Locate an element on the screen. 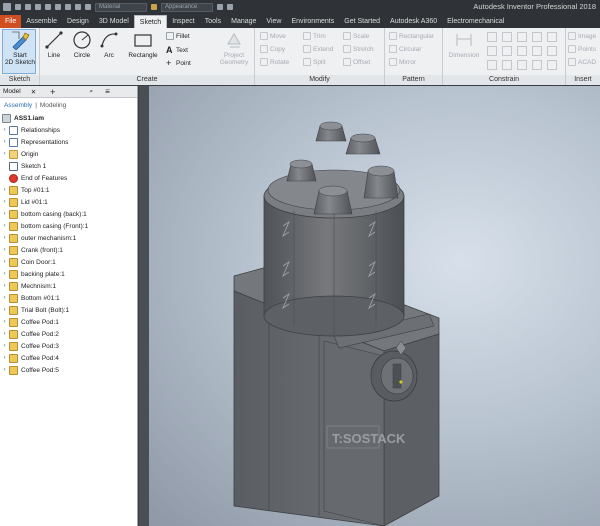 This screenshot has width=600, height=526. rectangle-button: Rectangle is located at coordinates (143, 44).